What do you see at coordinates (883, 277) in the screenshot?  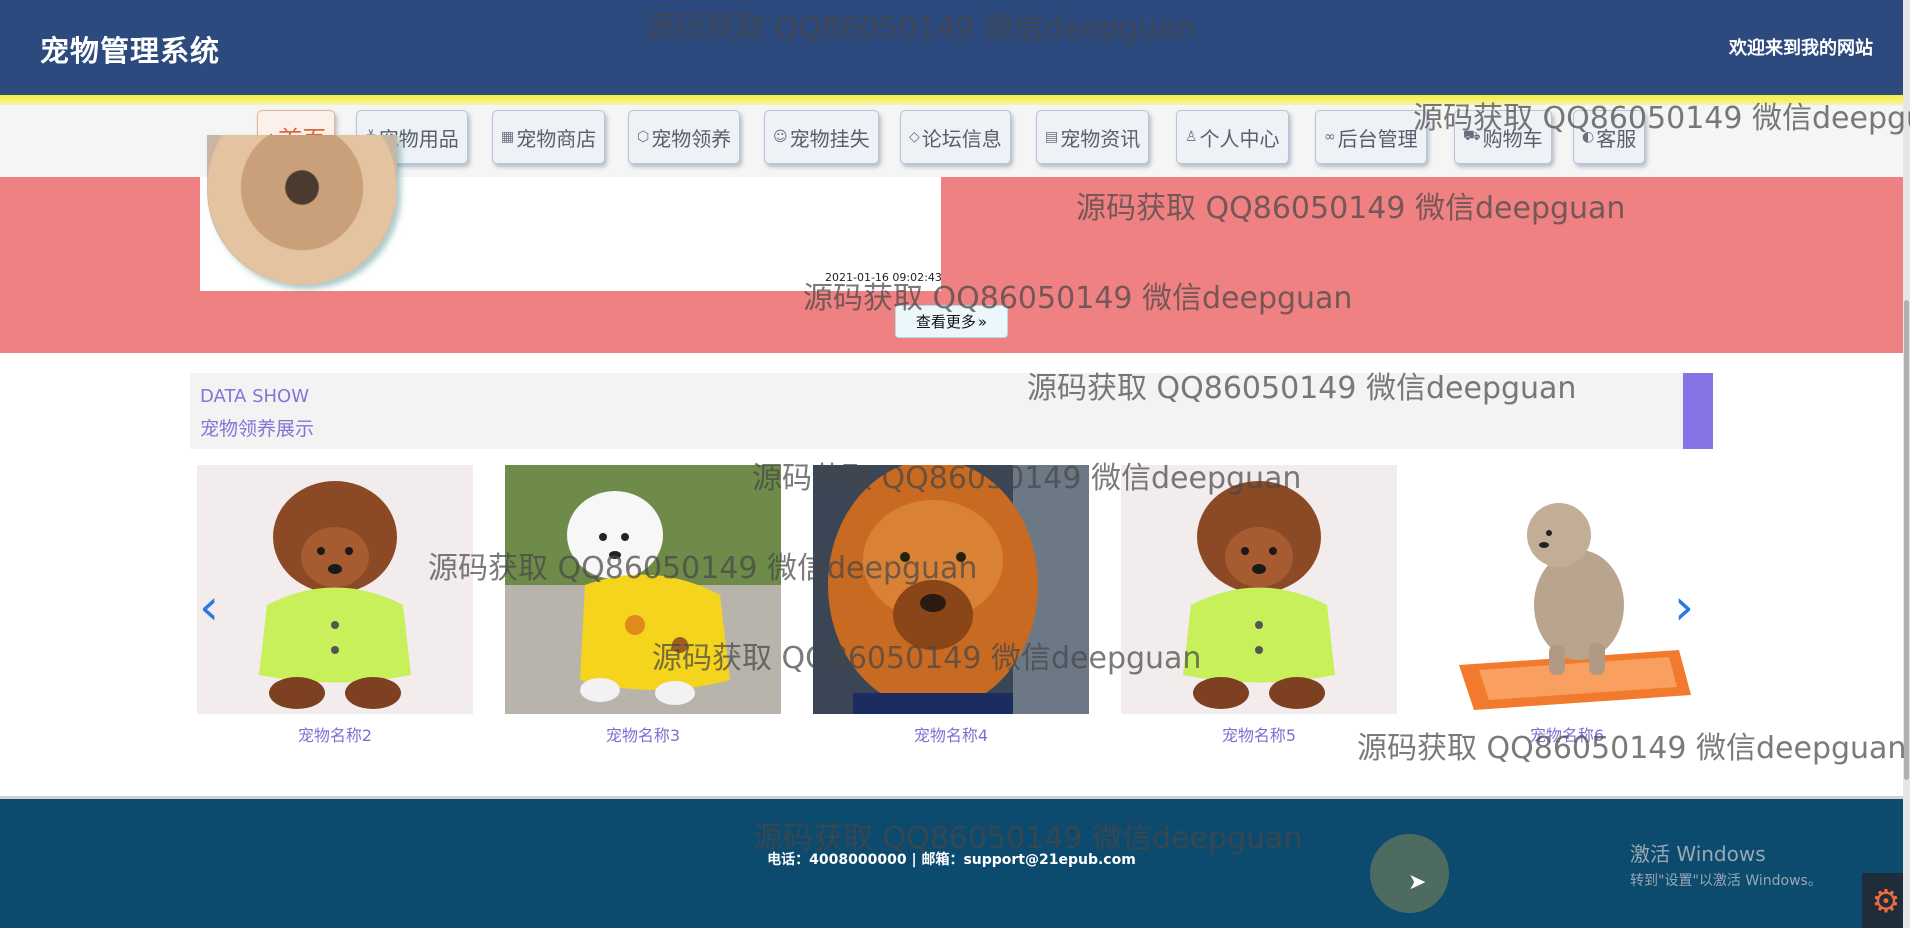 I see `news-timestamp: 2021-01-16 09:02:43` at bounding box center [883, 277].